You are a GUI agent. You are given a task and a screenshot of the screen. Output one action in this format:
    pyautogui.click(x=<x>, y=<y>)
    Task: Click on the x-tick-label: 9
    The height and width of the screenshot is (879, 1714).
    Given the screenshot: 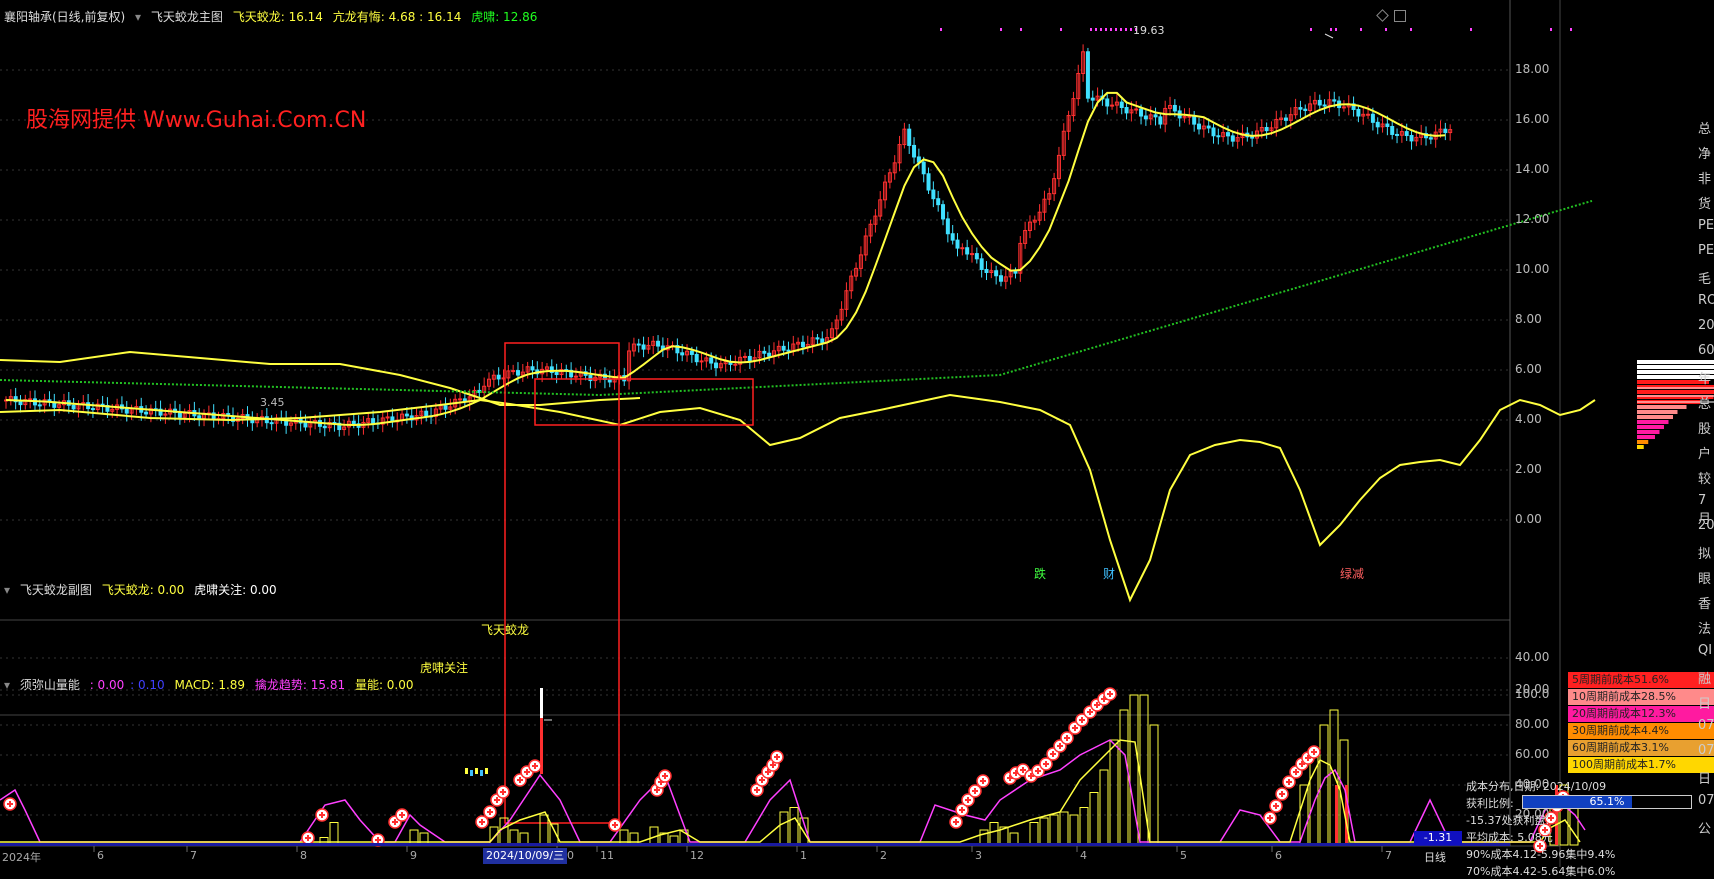 What is the action you would take?
    pyautogui.click(x=413, y=855)
    